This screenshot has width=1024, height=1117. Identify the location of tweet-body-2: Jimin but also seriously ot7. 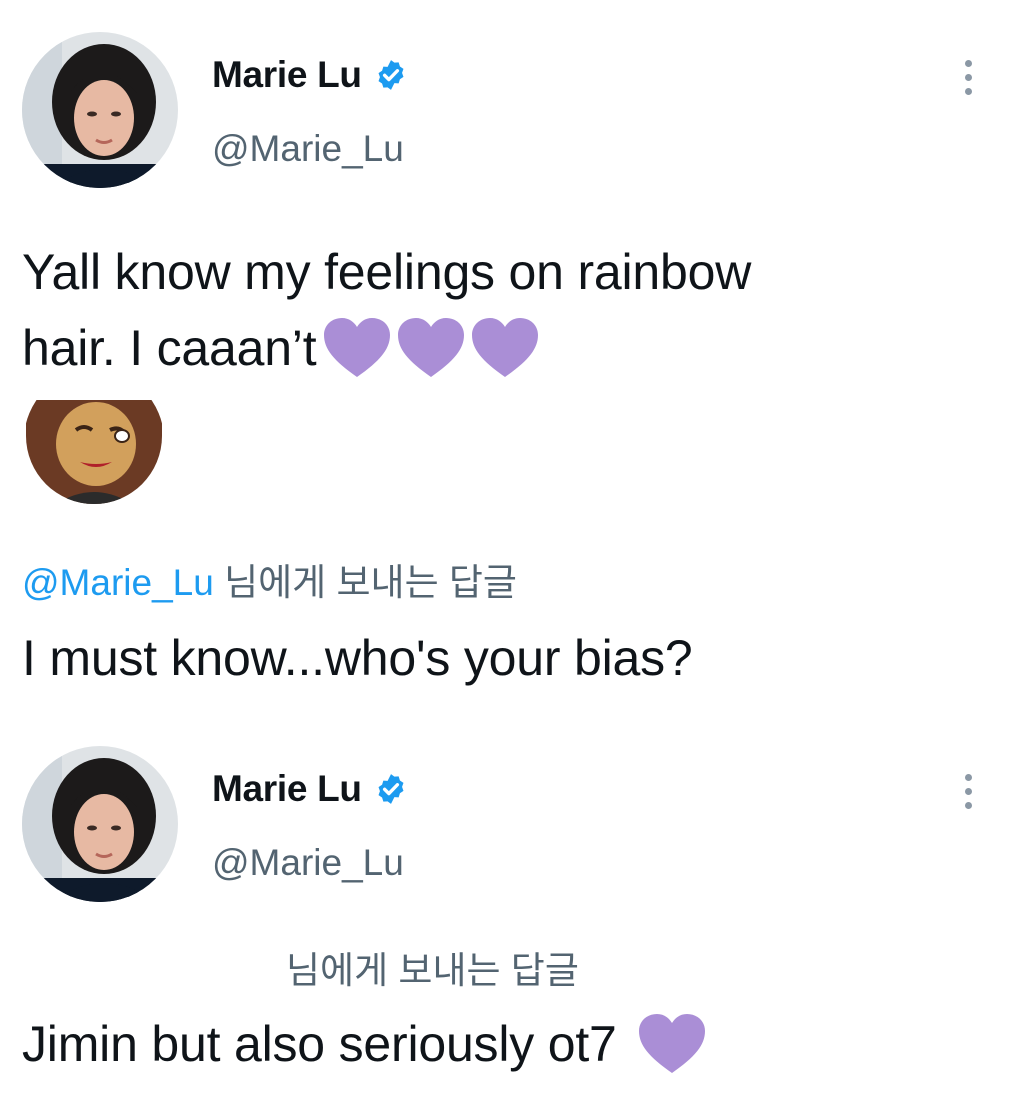
(364, 1044).